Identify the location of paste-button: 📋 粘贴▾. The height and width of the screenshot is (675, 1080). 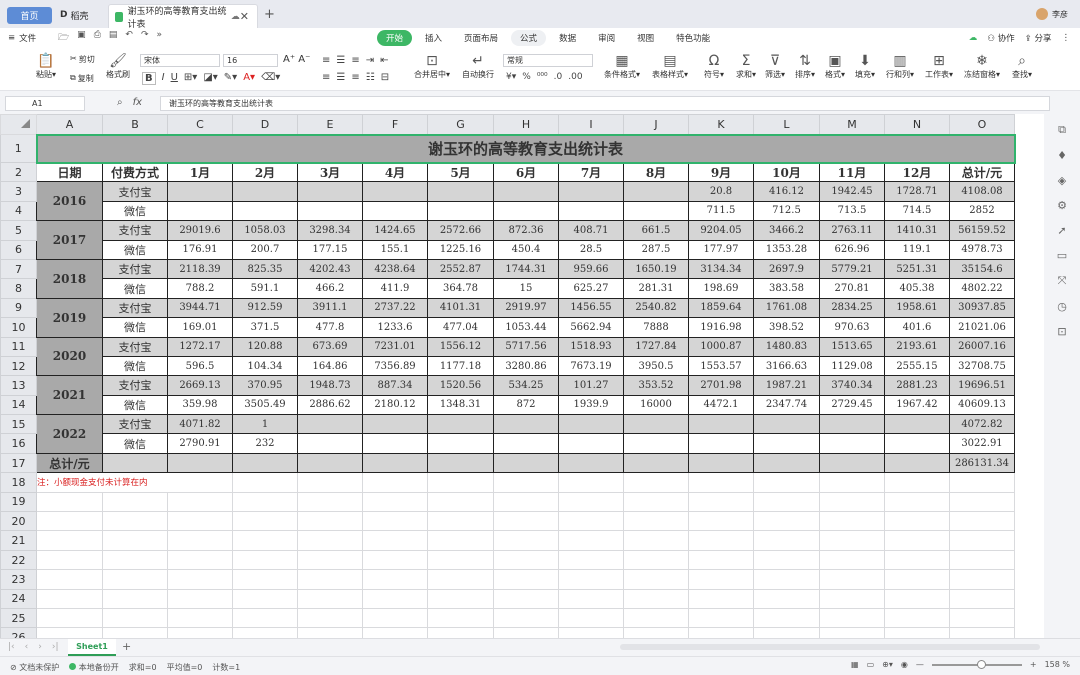
(46, 66).